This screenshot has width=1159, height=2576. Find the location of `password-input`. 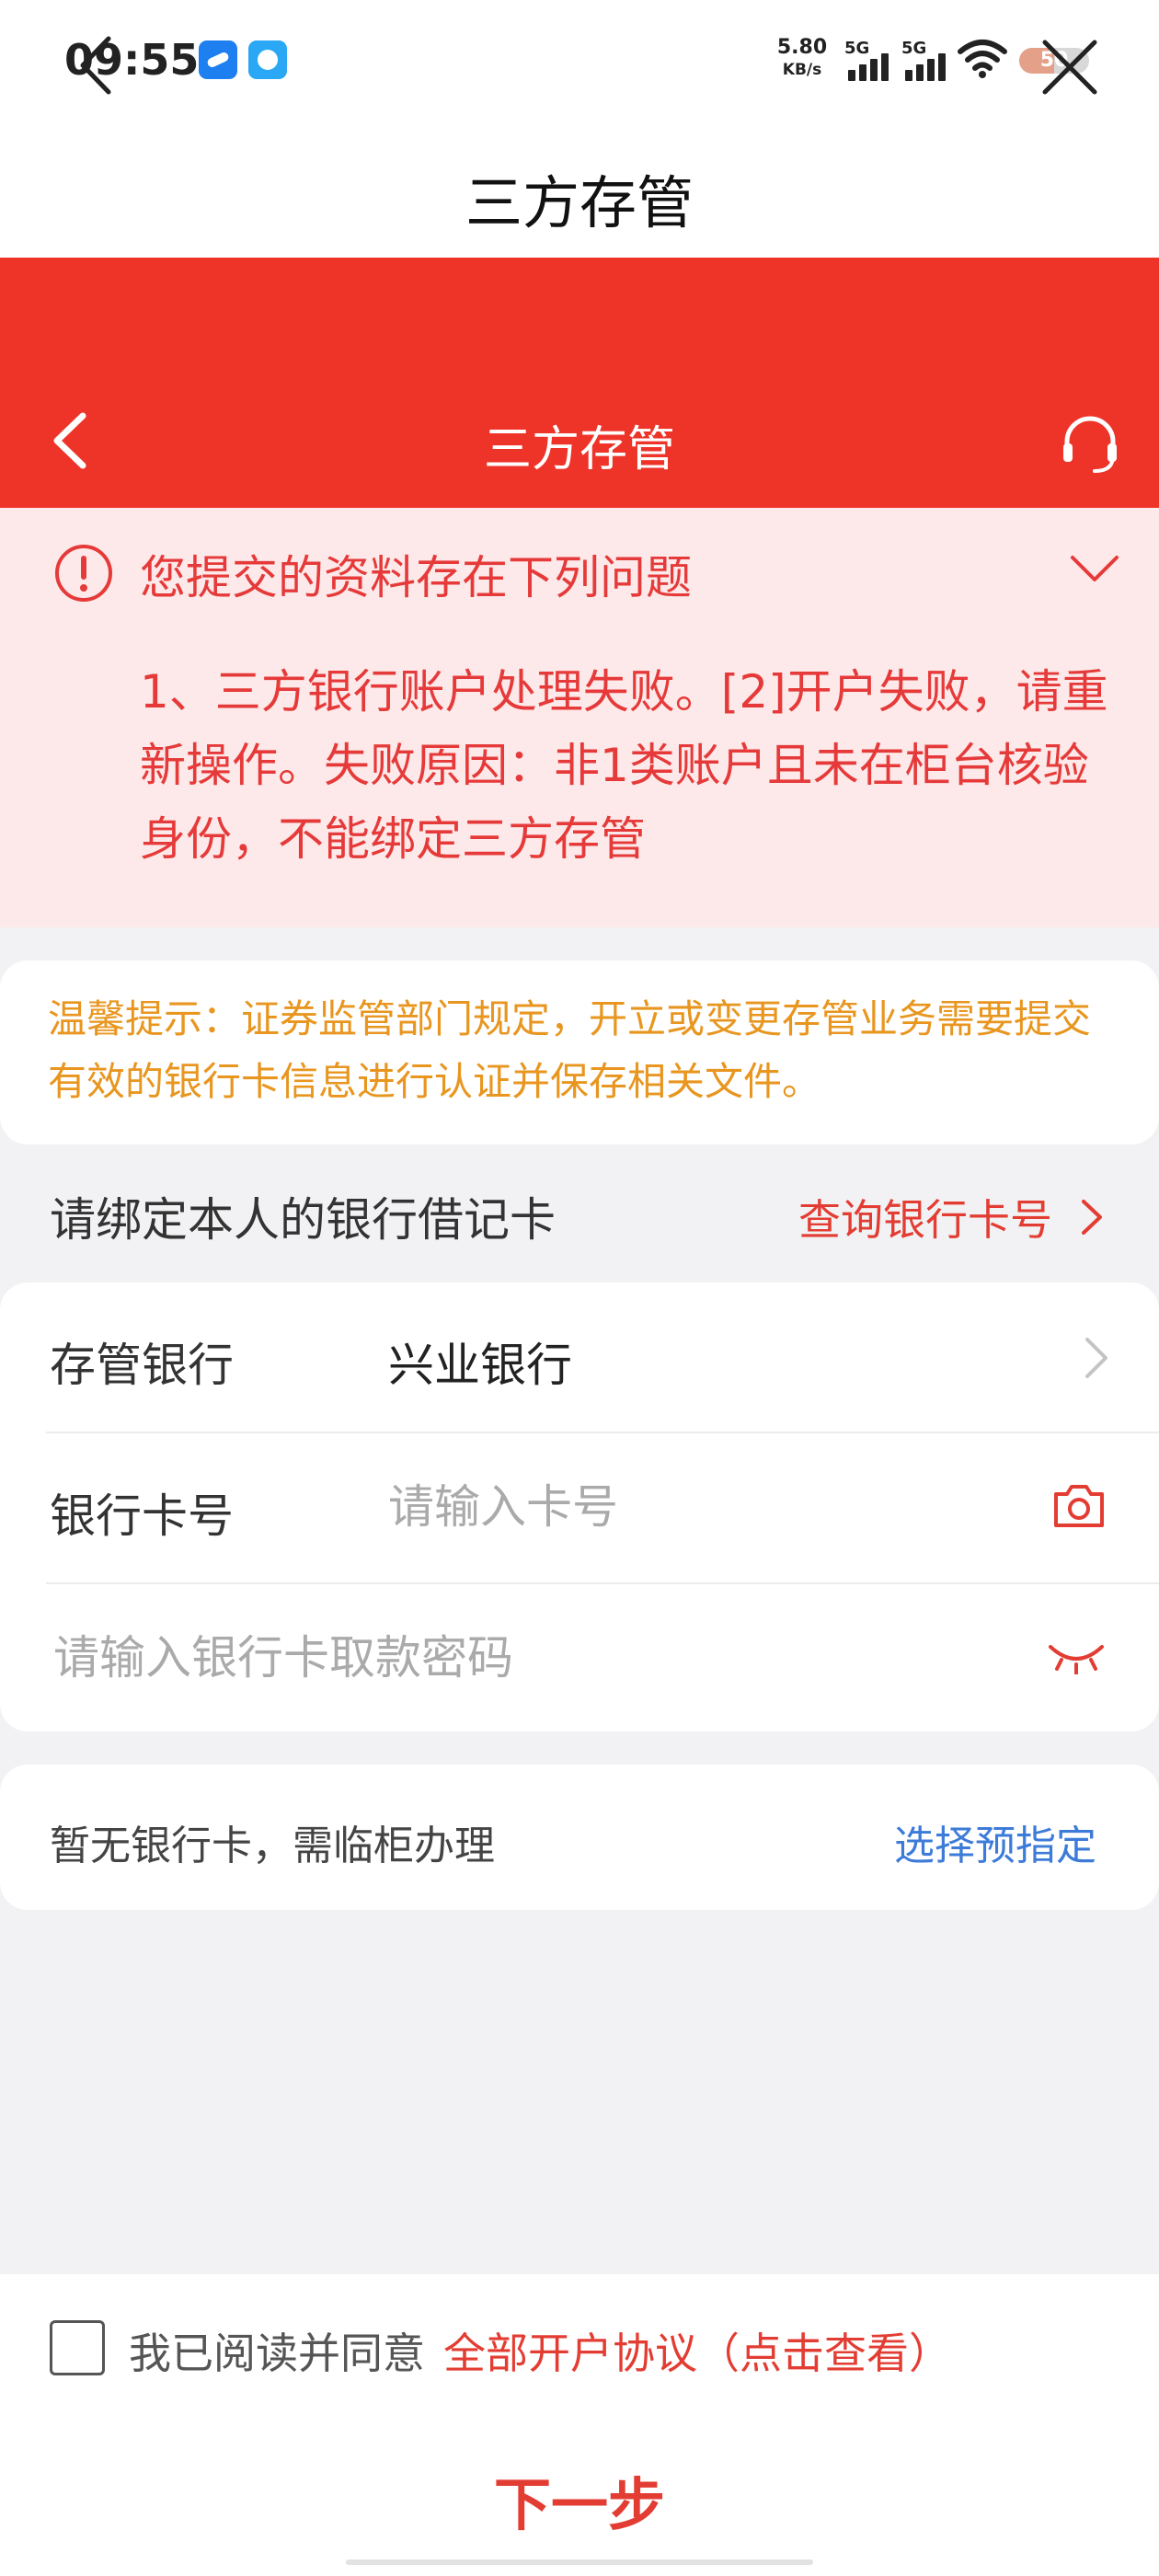

password-input is located at coordinates (531, 1657).